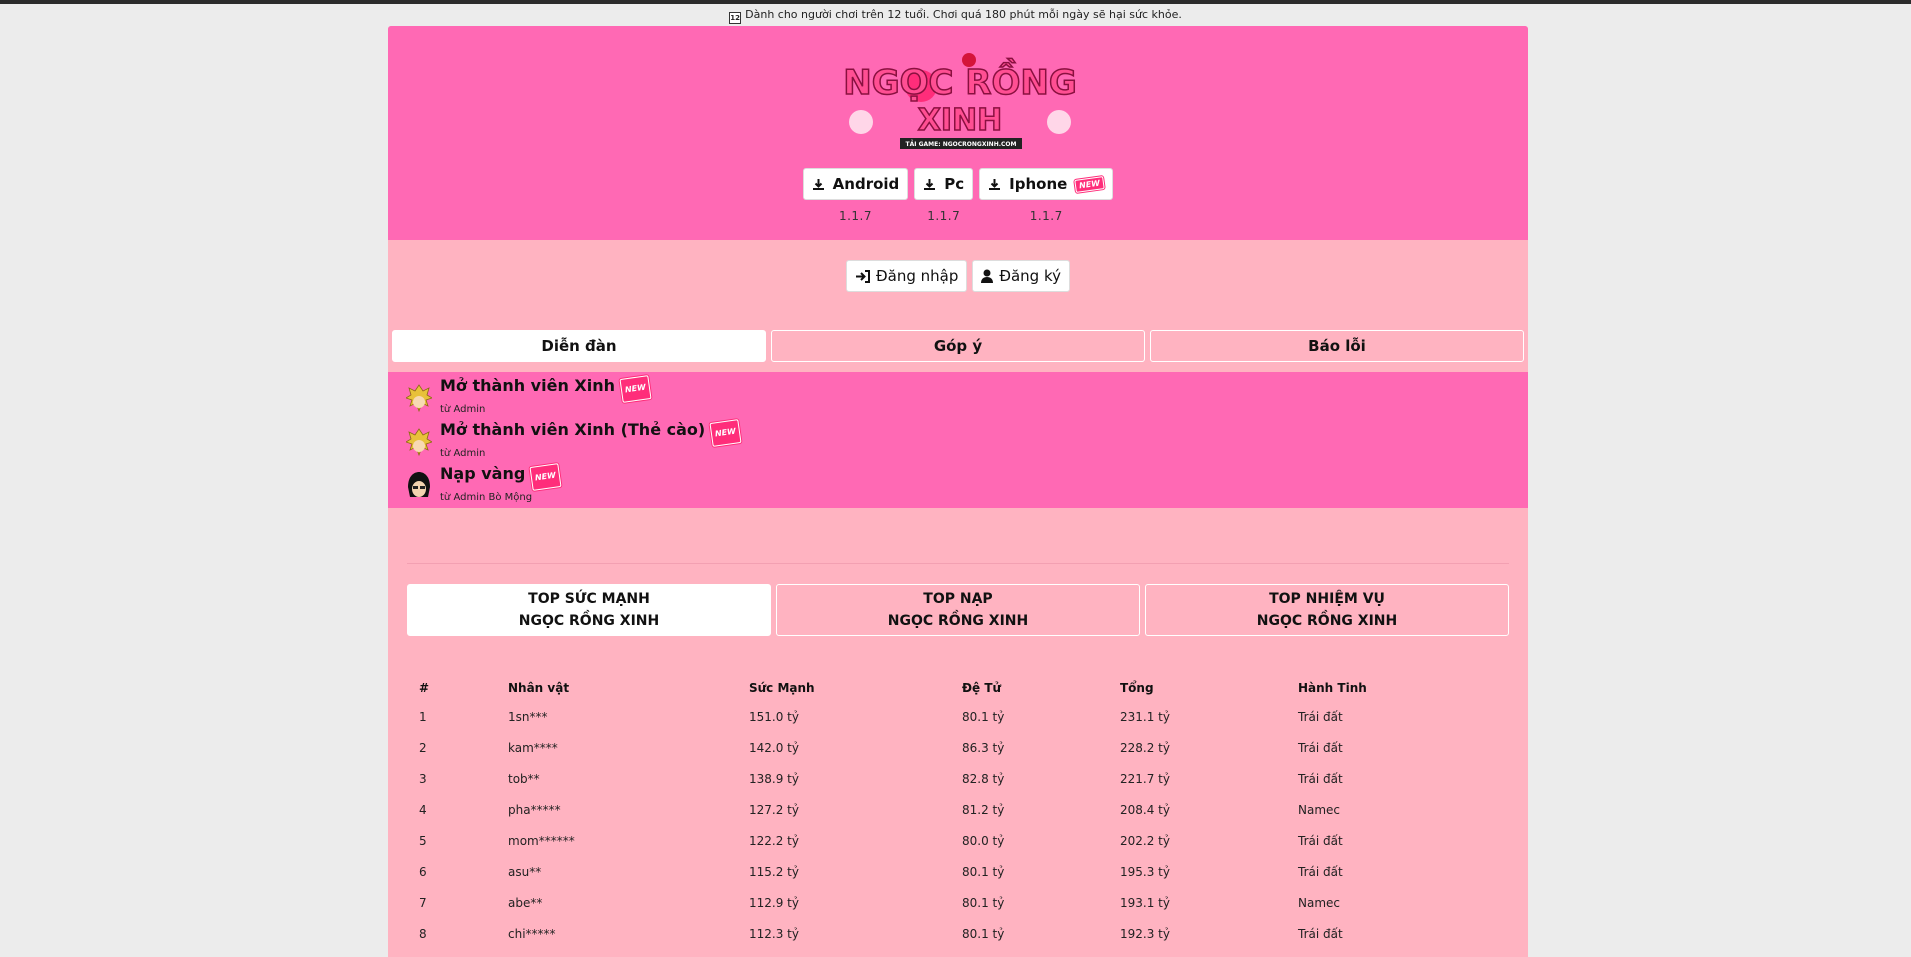  I want to click on table-cell: 202.2 tỷ, so click(1145, 840).